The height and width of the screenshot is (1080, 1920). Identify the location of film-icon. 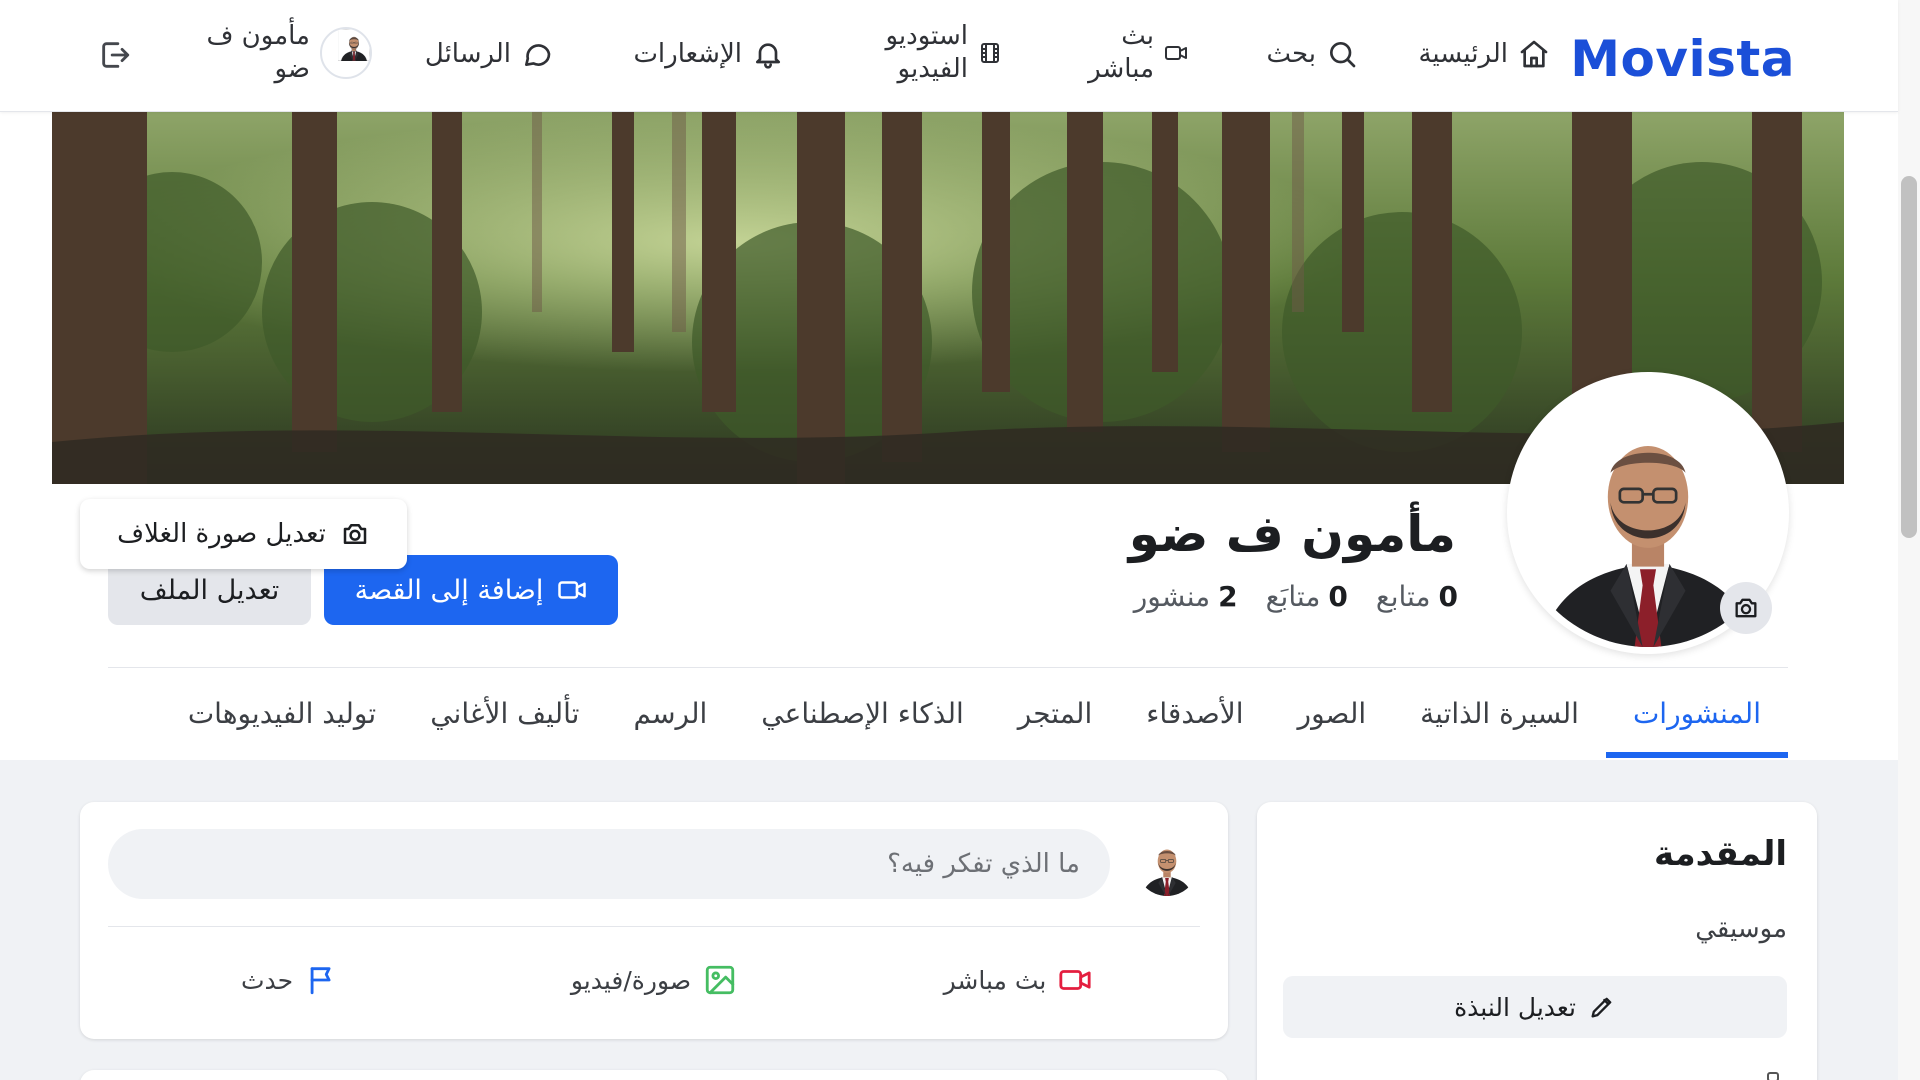
(990, 53).